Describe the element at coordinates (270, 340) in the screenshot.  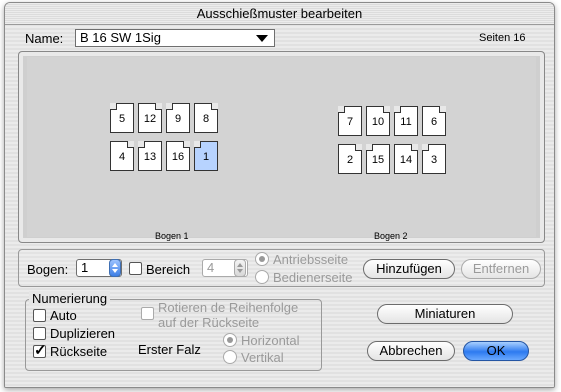
I see `horizontal-label: Horizontal` at that location.